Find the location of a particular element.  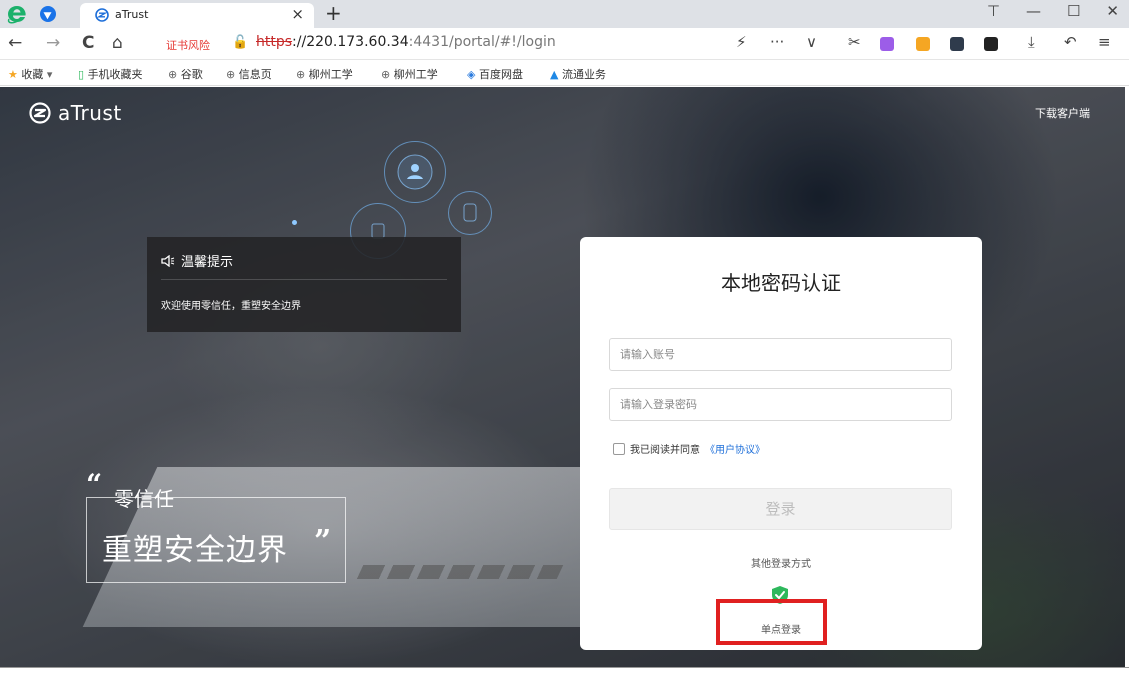

insecure-lock-icon: 🔓 is located at coordinates (240, 42).